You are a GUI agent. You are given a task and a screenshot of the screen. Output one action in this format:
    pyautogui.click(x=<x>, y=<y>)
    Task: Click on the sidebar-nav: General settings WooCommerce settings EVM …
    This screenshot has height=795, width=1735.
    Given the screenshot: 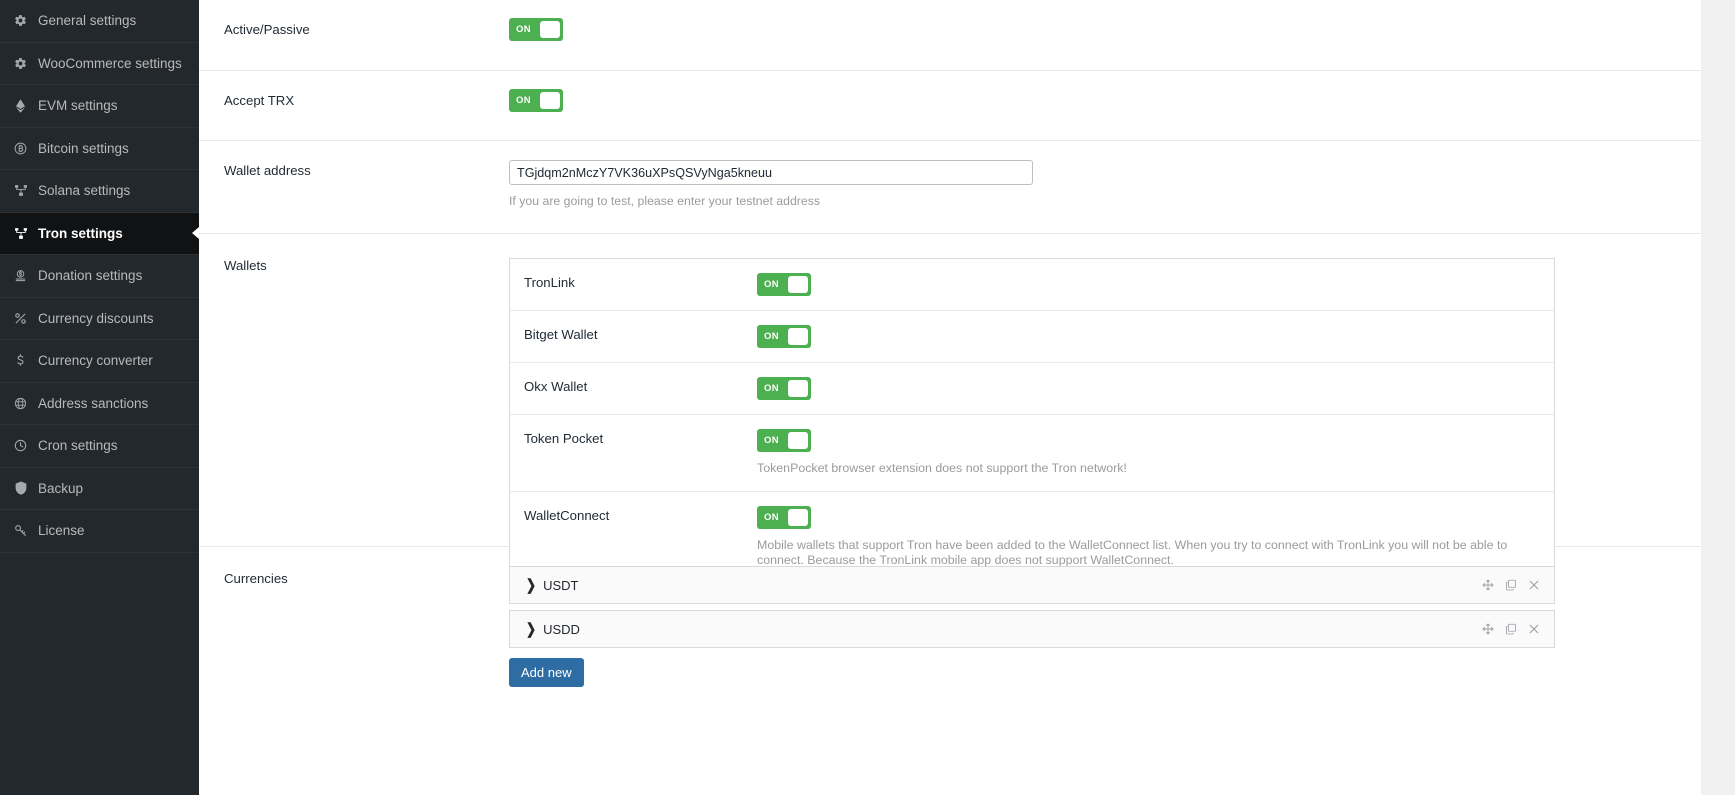 What is the action you would take?
    pyautogui.click(x=99, y=397)
    